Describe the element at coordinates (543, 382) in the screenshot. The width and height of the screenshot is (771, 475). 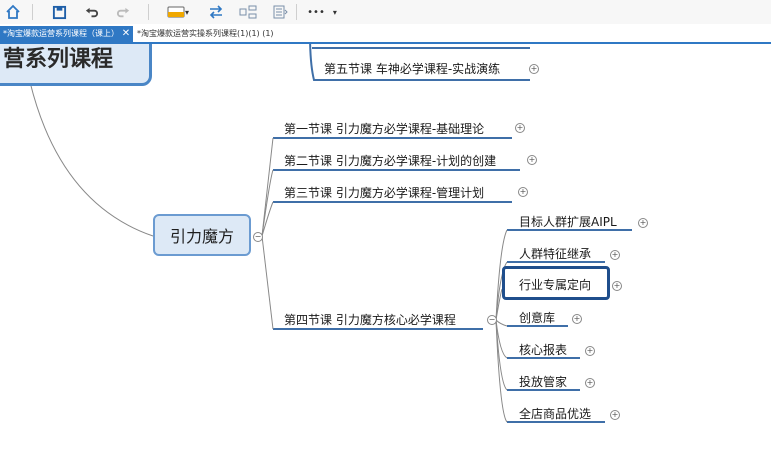
I see `subtopic-delivery-manager: 投放管家` at that location.